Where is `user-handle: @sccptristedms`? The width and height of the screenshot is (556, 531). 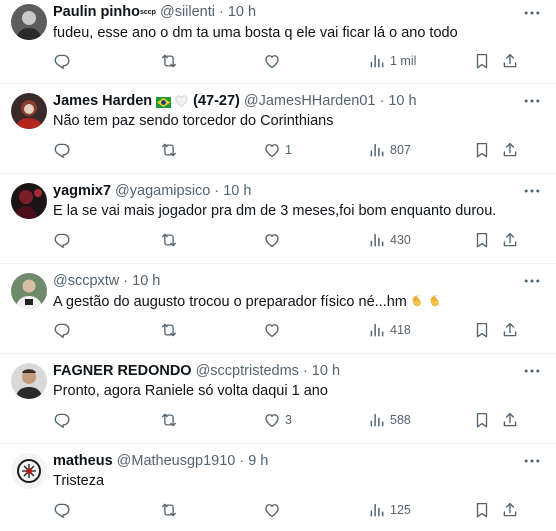
user-handle: @sccptristedms is located at coordinates (247, 371).